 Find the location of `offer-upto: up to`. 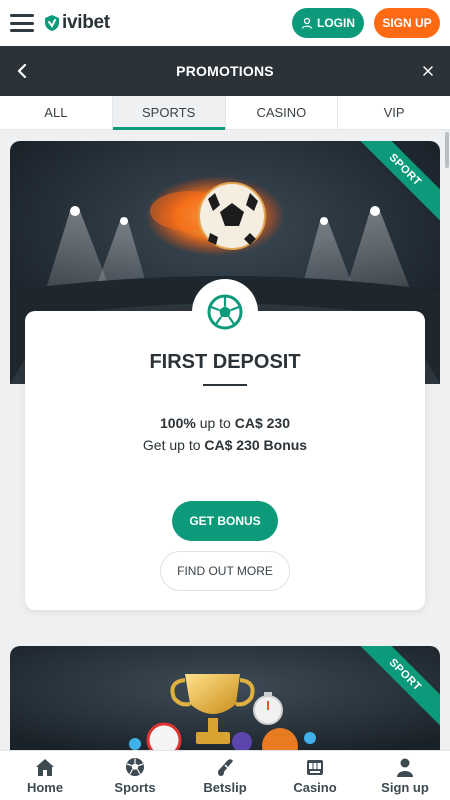

offer-upto: up to is located at coordinates (215, 423).